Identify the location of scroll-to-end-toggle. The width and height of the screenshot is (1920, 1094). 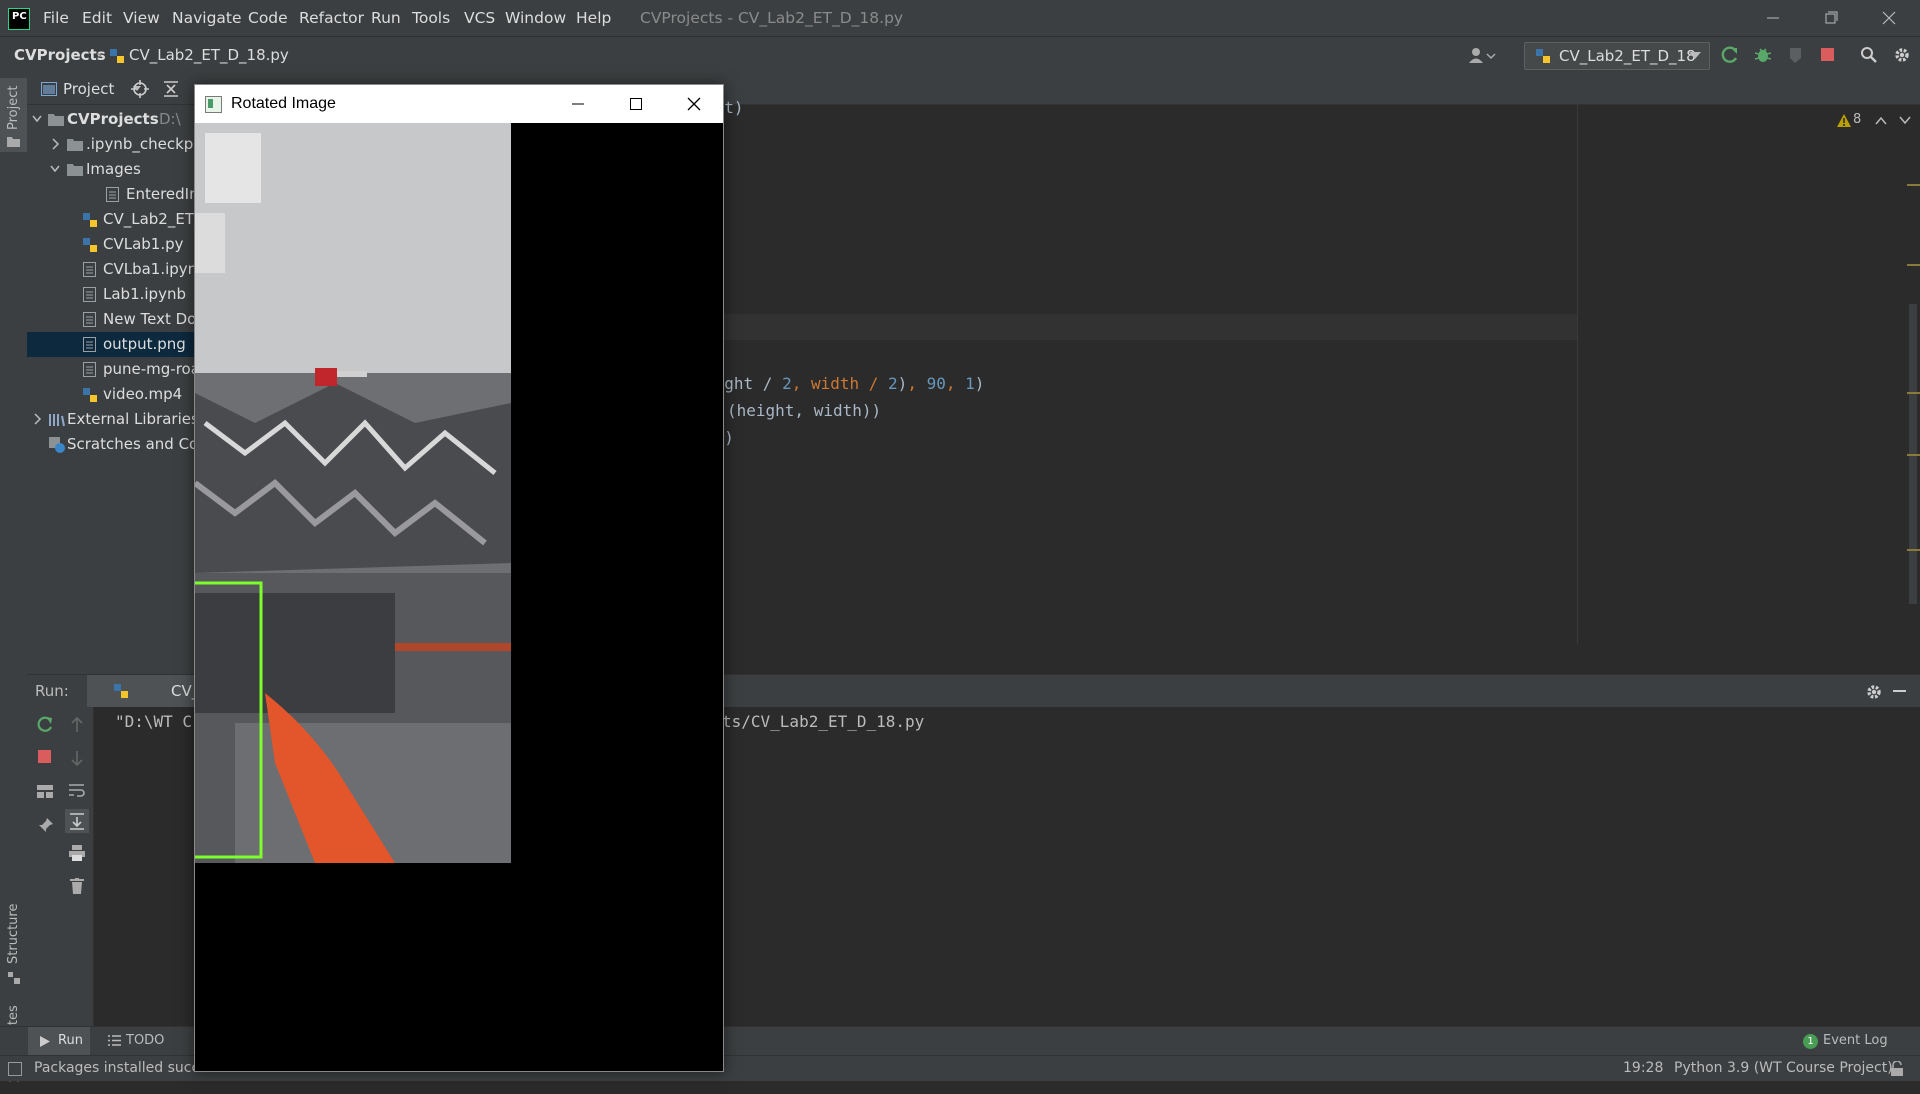
(77, 821).